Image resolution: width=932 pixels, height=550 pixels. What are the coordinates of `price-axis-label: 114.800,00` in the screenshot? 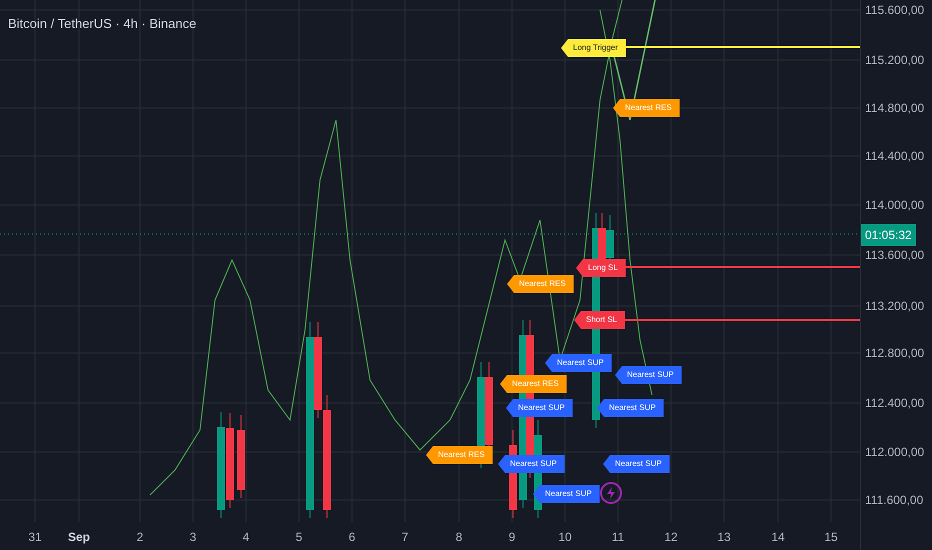 It's located at (894, 108).